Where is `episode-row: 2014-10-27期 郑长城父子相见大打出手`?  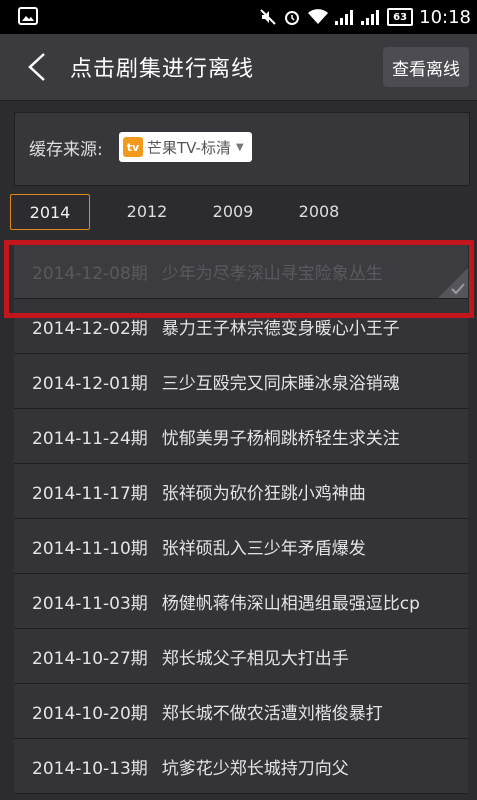 episode-row: 2014-10-27期 郑长城父子相见大打出手 is located at coordinates (241, 656).